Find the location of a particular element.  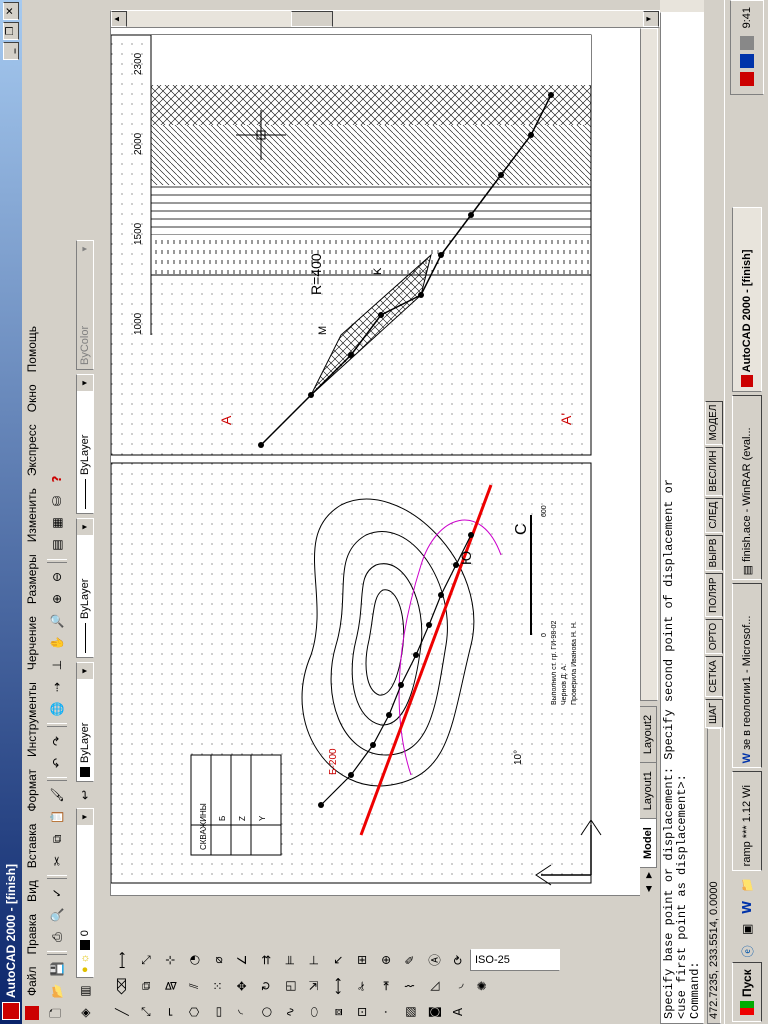

menu-express: Экспресс is located at coordinates (32, 450).